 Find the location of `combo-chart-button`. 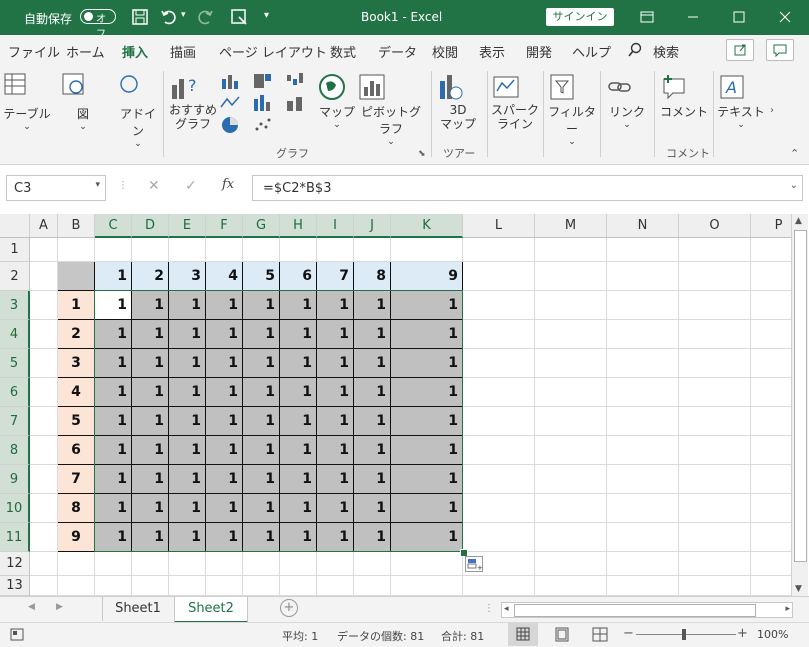

combo-chart-button is located at coordinates (298, 103).